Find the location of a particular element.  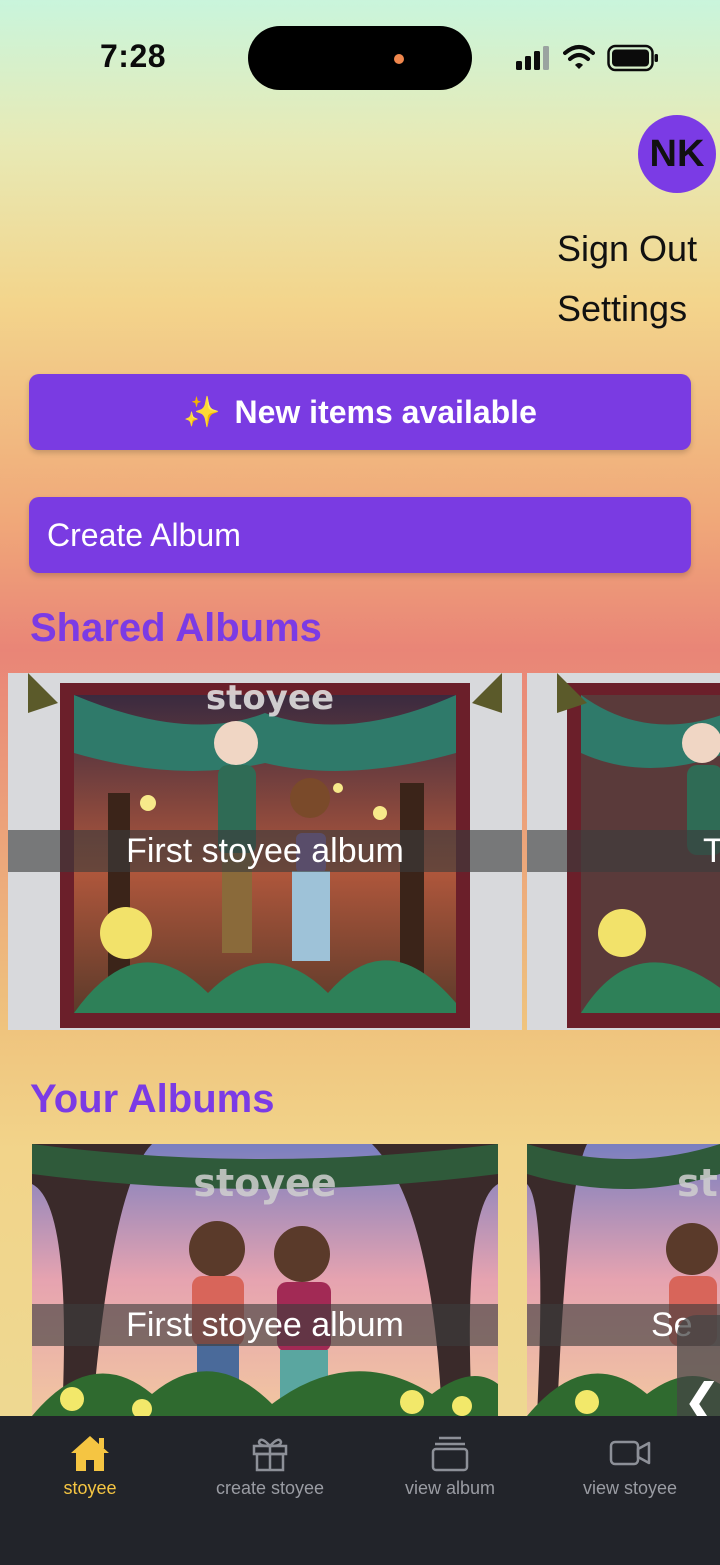

album-cover-image: stoyee is located at coordinates (265, 1280).